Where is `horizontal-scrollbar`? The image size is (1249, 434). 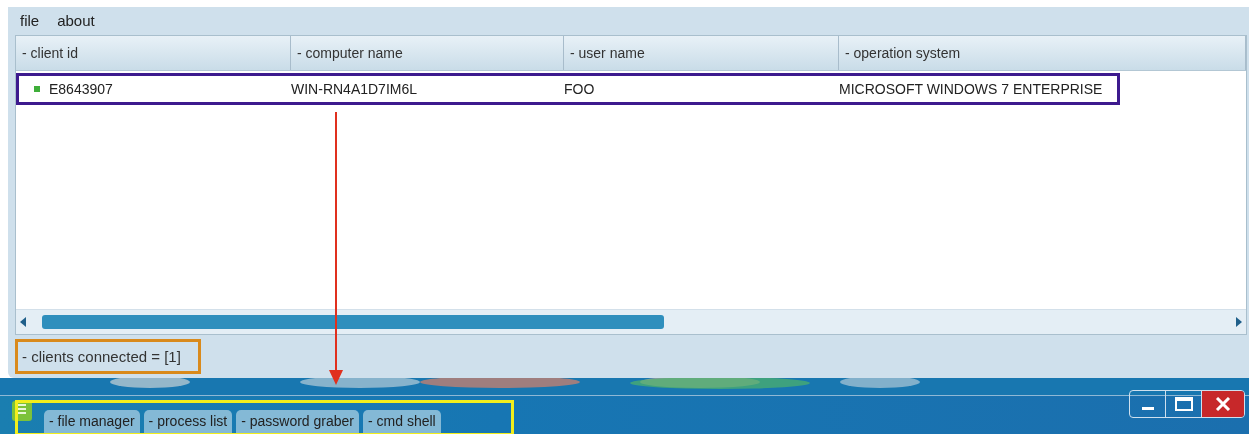 horizontal-scrollbar is located at coordinates (631, 321).